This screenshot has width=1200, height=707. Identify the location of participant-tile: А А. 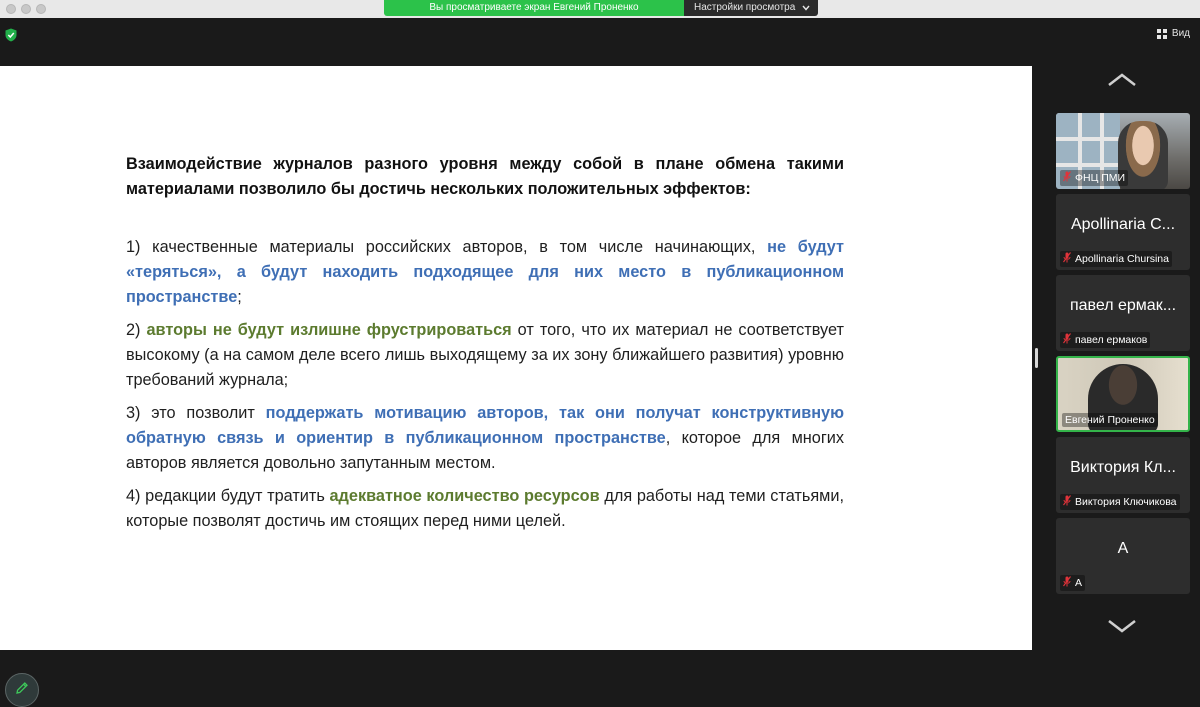
(1123, 556).